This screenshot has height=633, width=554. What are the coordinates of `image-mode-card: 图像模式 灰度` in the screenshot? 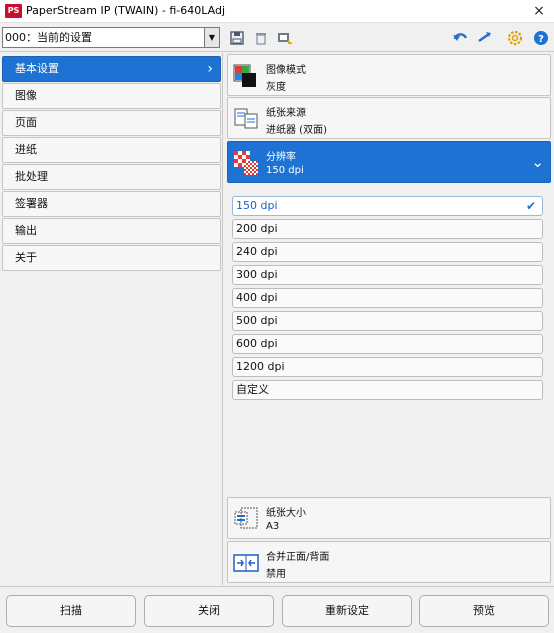 It's located at (389, 75).